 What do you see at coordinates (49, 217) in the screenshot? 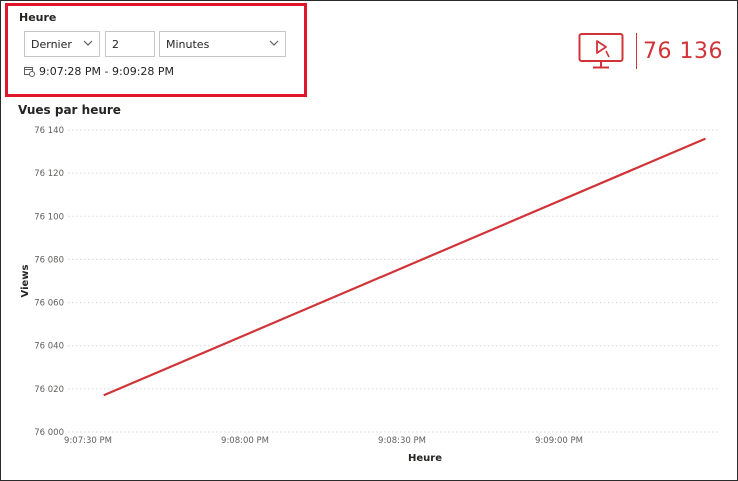
I see `y-tick-label: 76 100` at bounding box center [49, 217].